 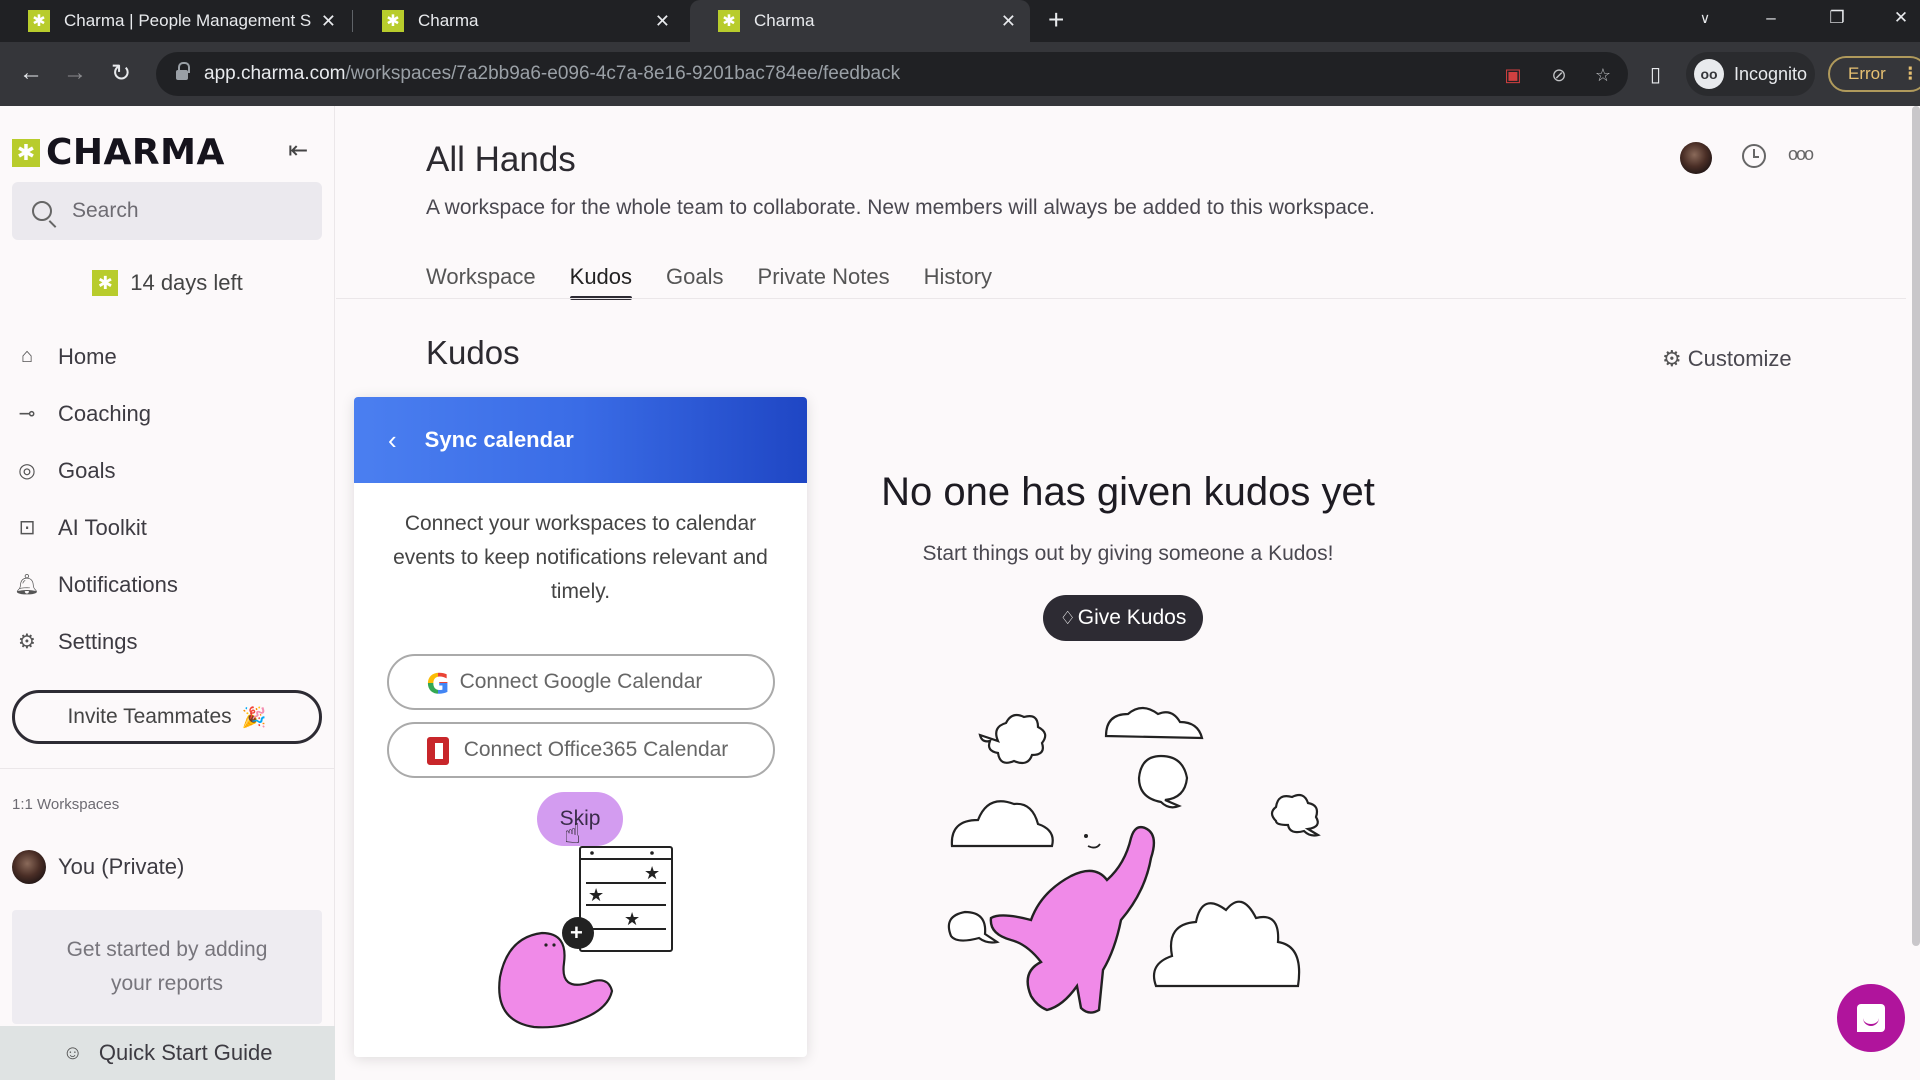 What do you see at coordinates (573, 833) in the screenshot?
I see `hand-pointer-cursor-icon: ☝` at bounding box center [573, 833].